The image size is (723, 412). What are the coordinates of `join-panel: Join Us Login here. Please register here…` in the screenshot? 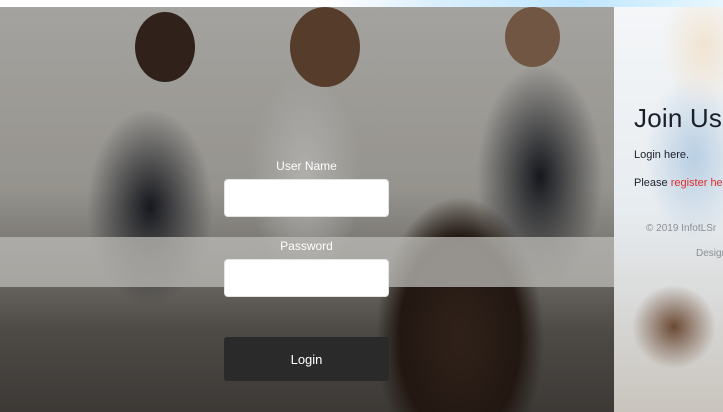 It's located at (668, 209).